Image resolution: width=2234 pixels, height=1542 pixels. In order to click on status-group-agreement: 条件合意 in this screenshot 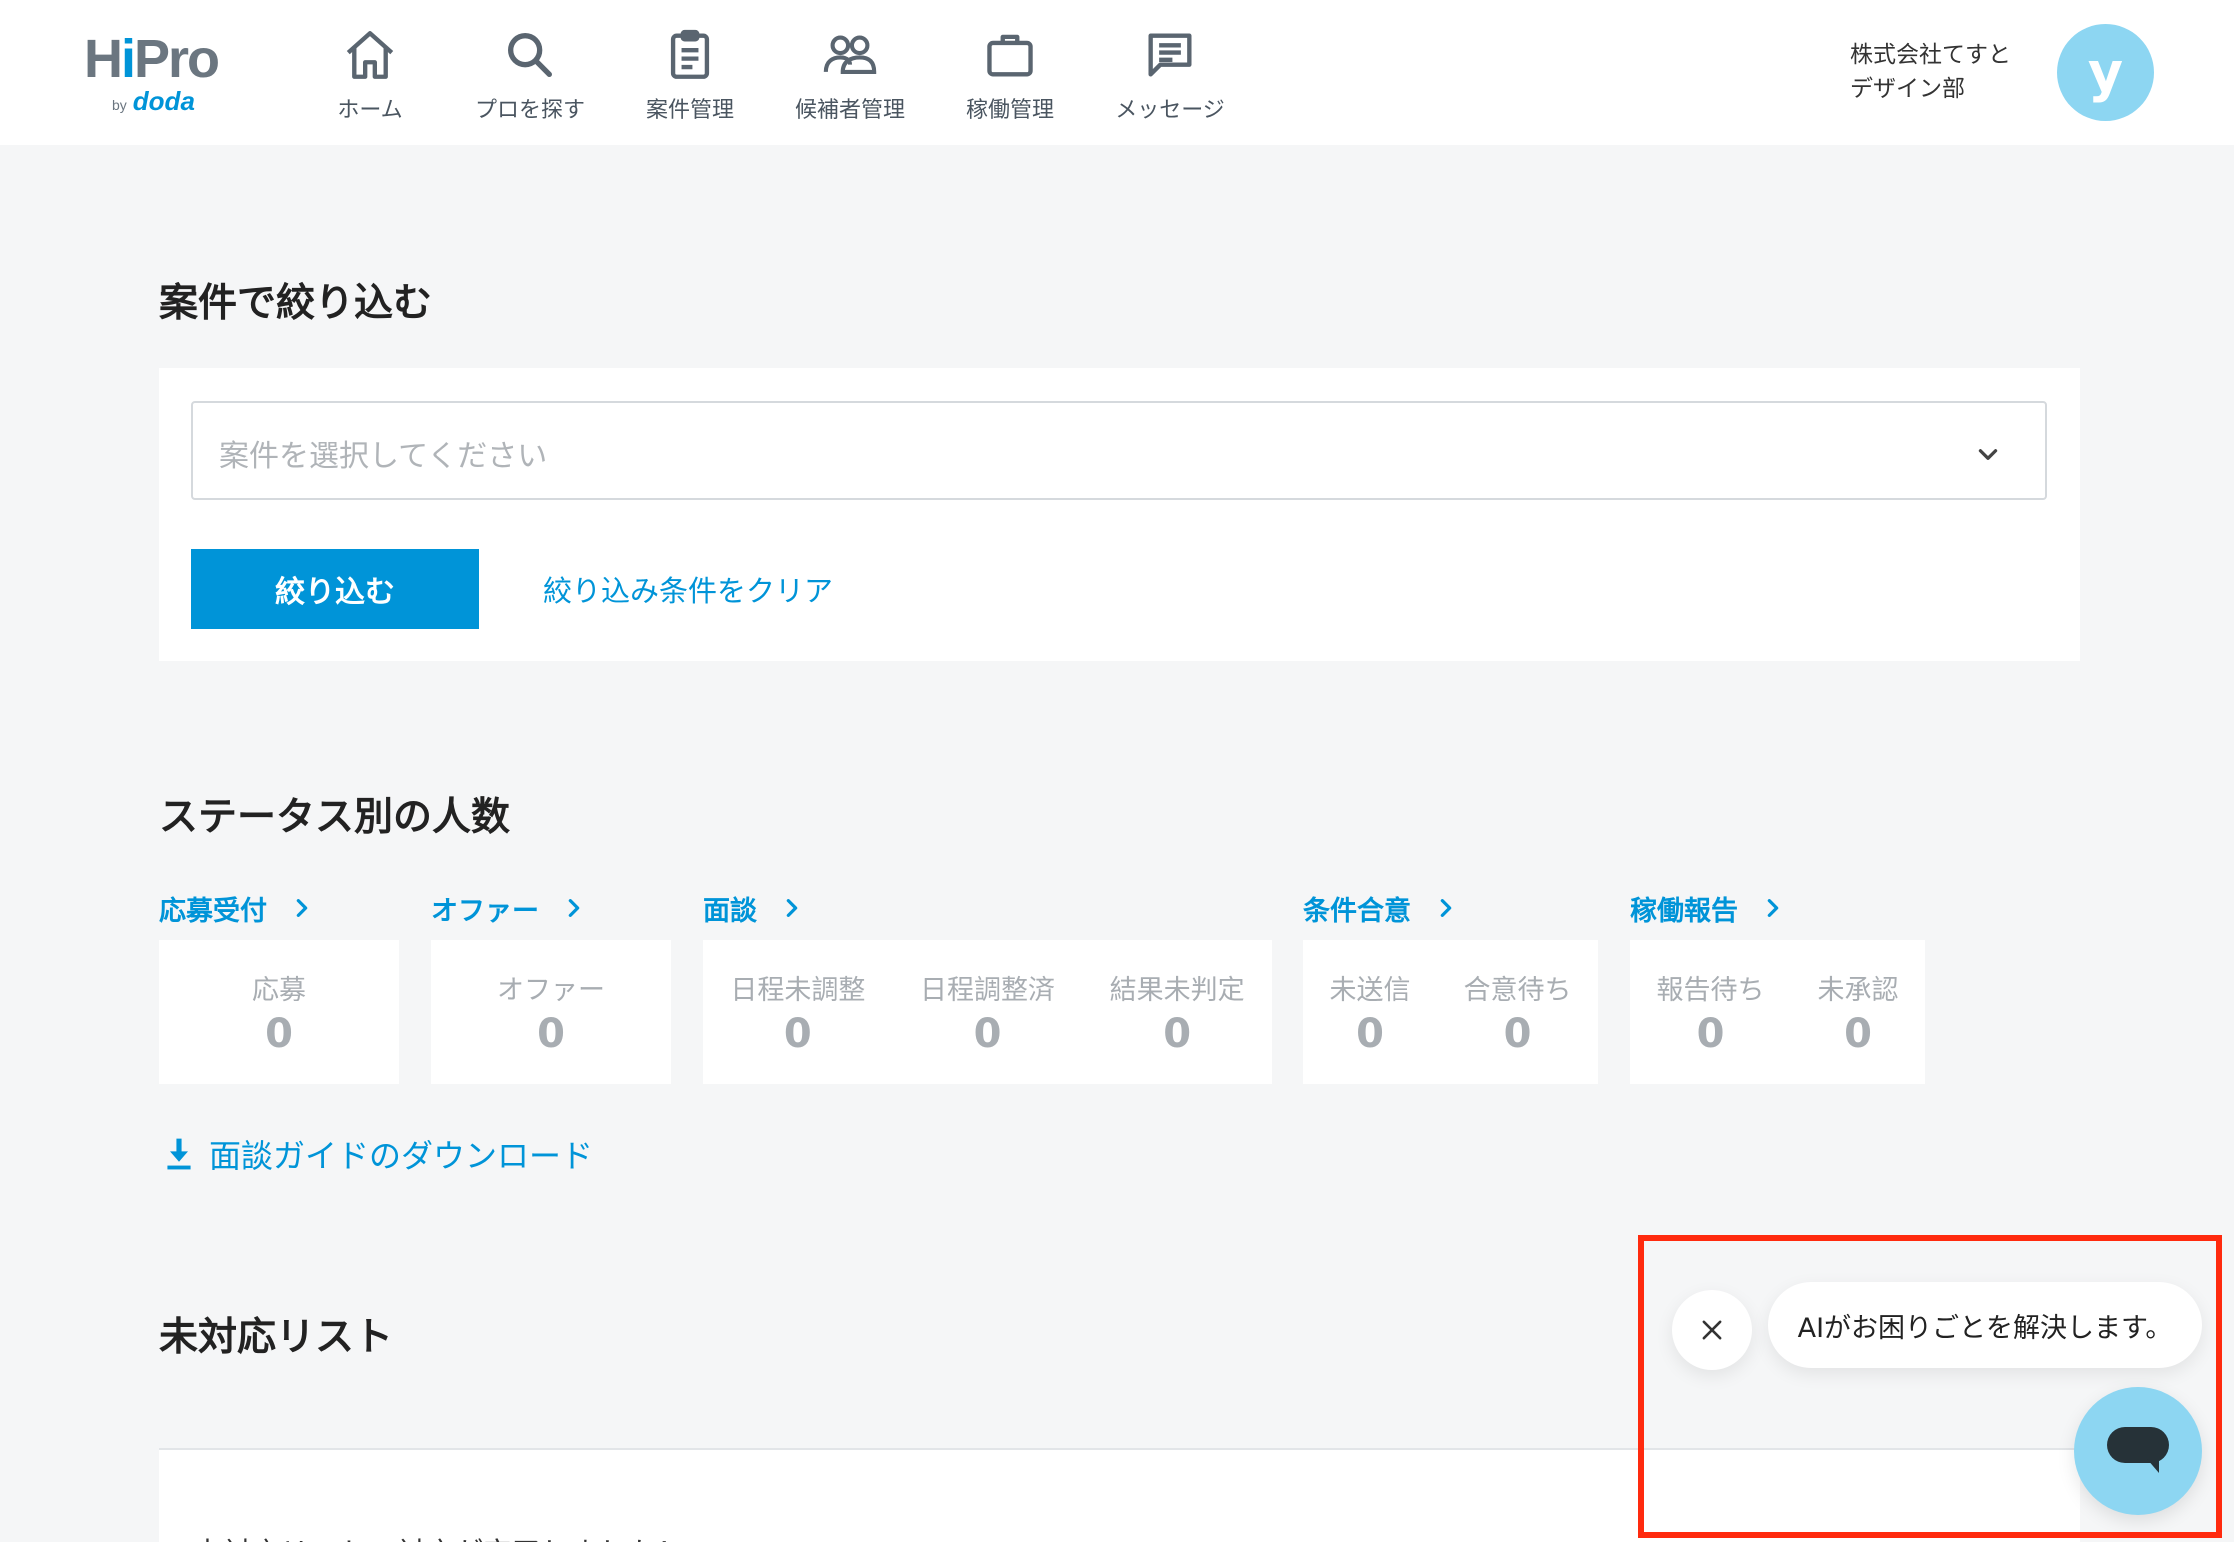, I will do `click(1380, 908)`.